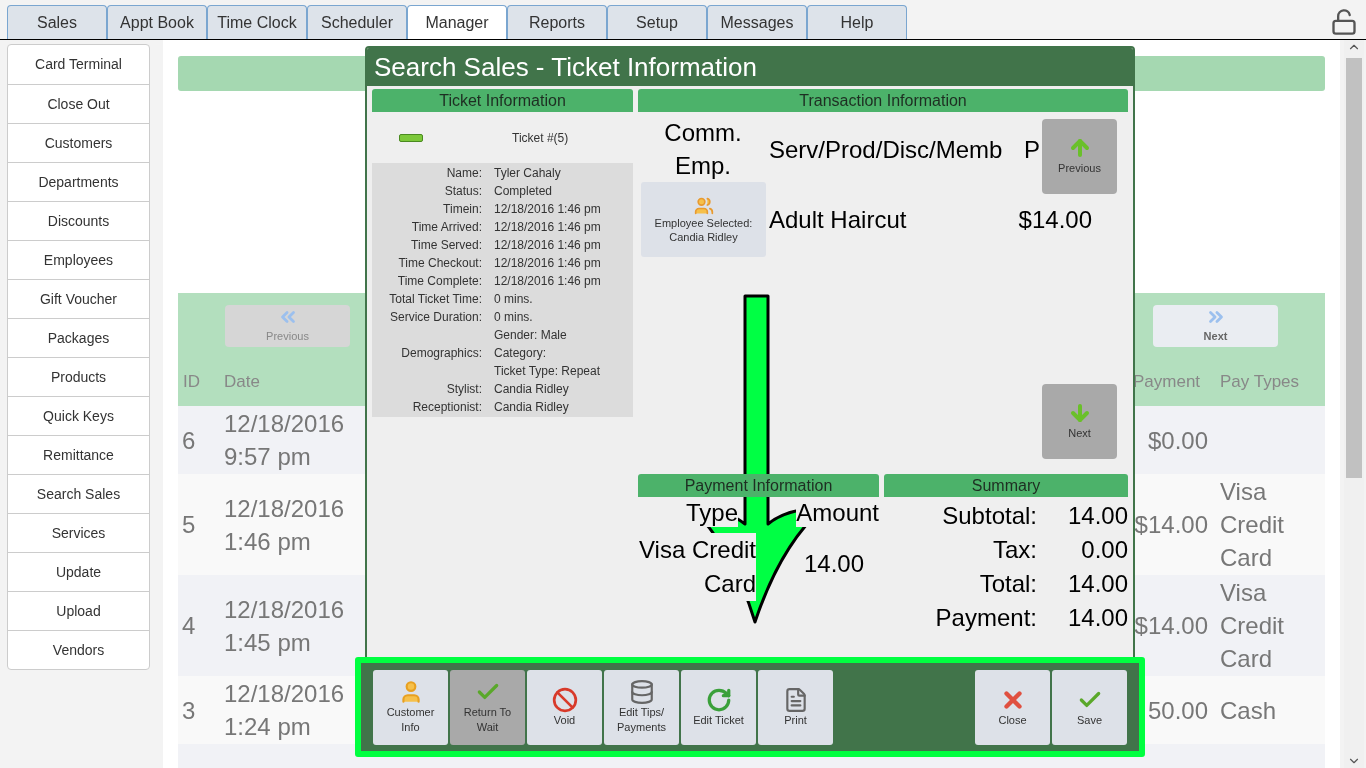  Describe the element at coordinates (78, 376) in the screenshot. I see `sidebar-item: Products` at that location.